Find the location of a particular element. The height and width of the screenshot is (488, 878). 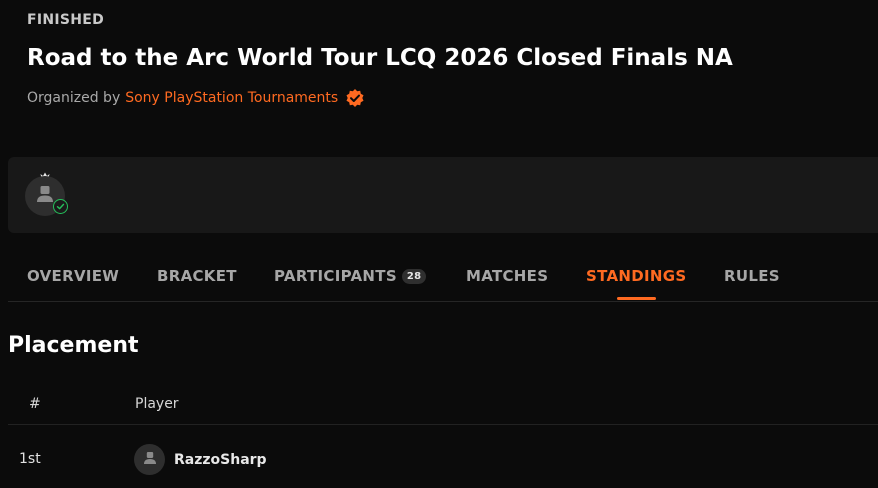

check-circle-icon is located at coordinates (60, 206).